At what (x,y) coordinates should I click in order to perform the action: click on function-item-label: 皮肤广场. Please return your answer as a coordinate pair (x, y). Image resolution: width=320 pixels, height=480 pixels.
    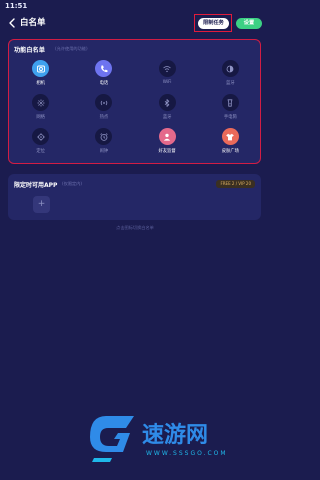
    Looking at the image, I should click on (230, 151).